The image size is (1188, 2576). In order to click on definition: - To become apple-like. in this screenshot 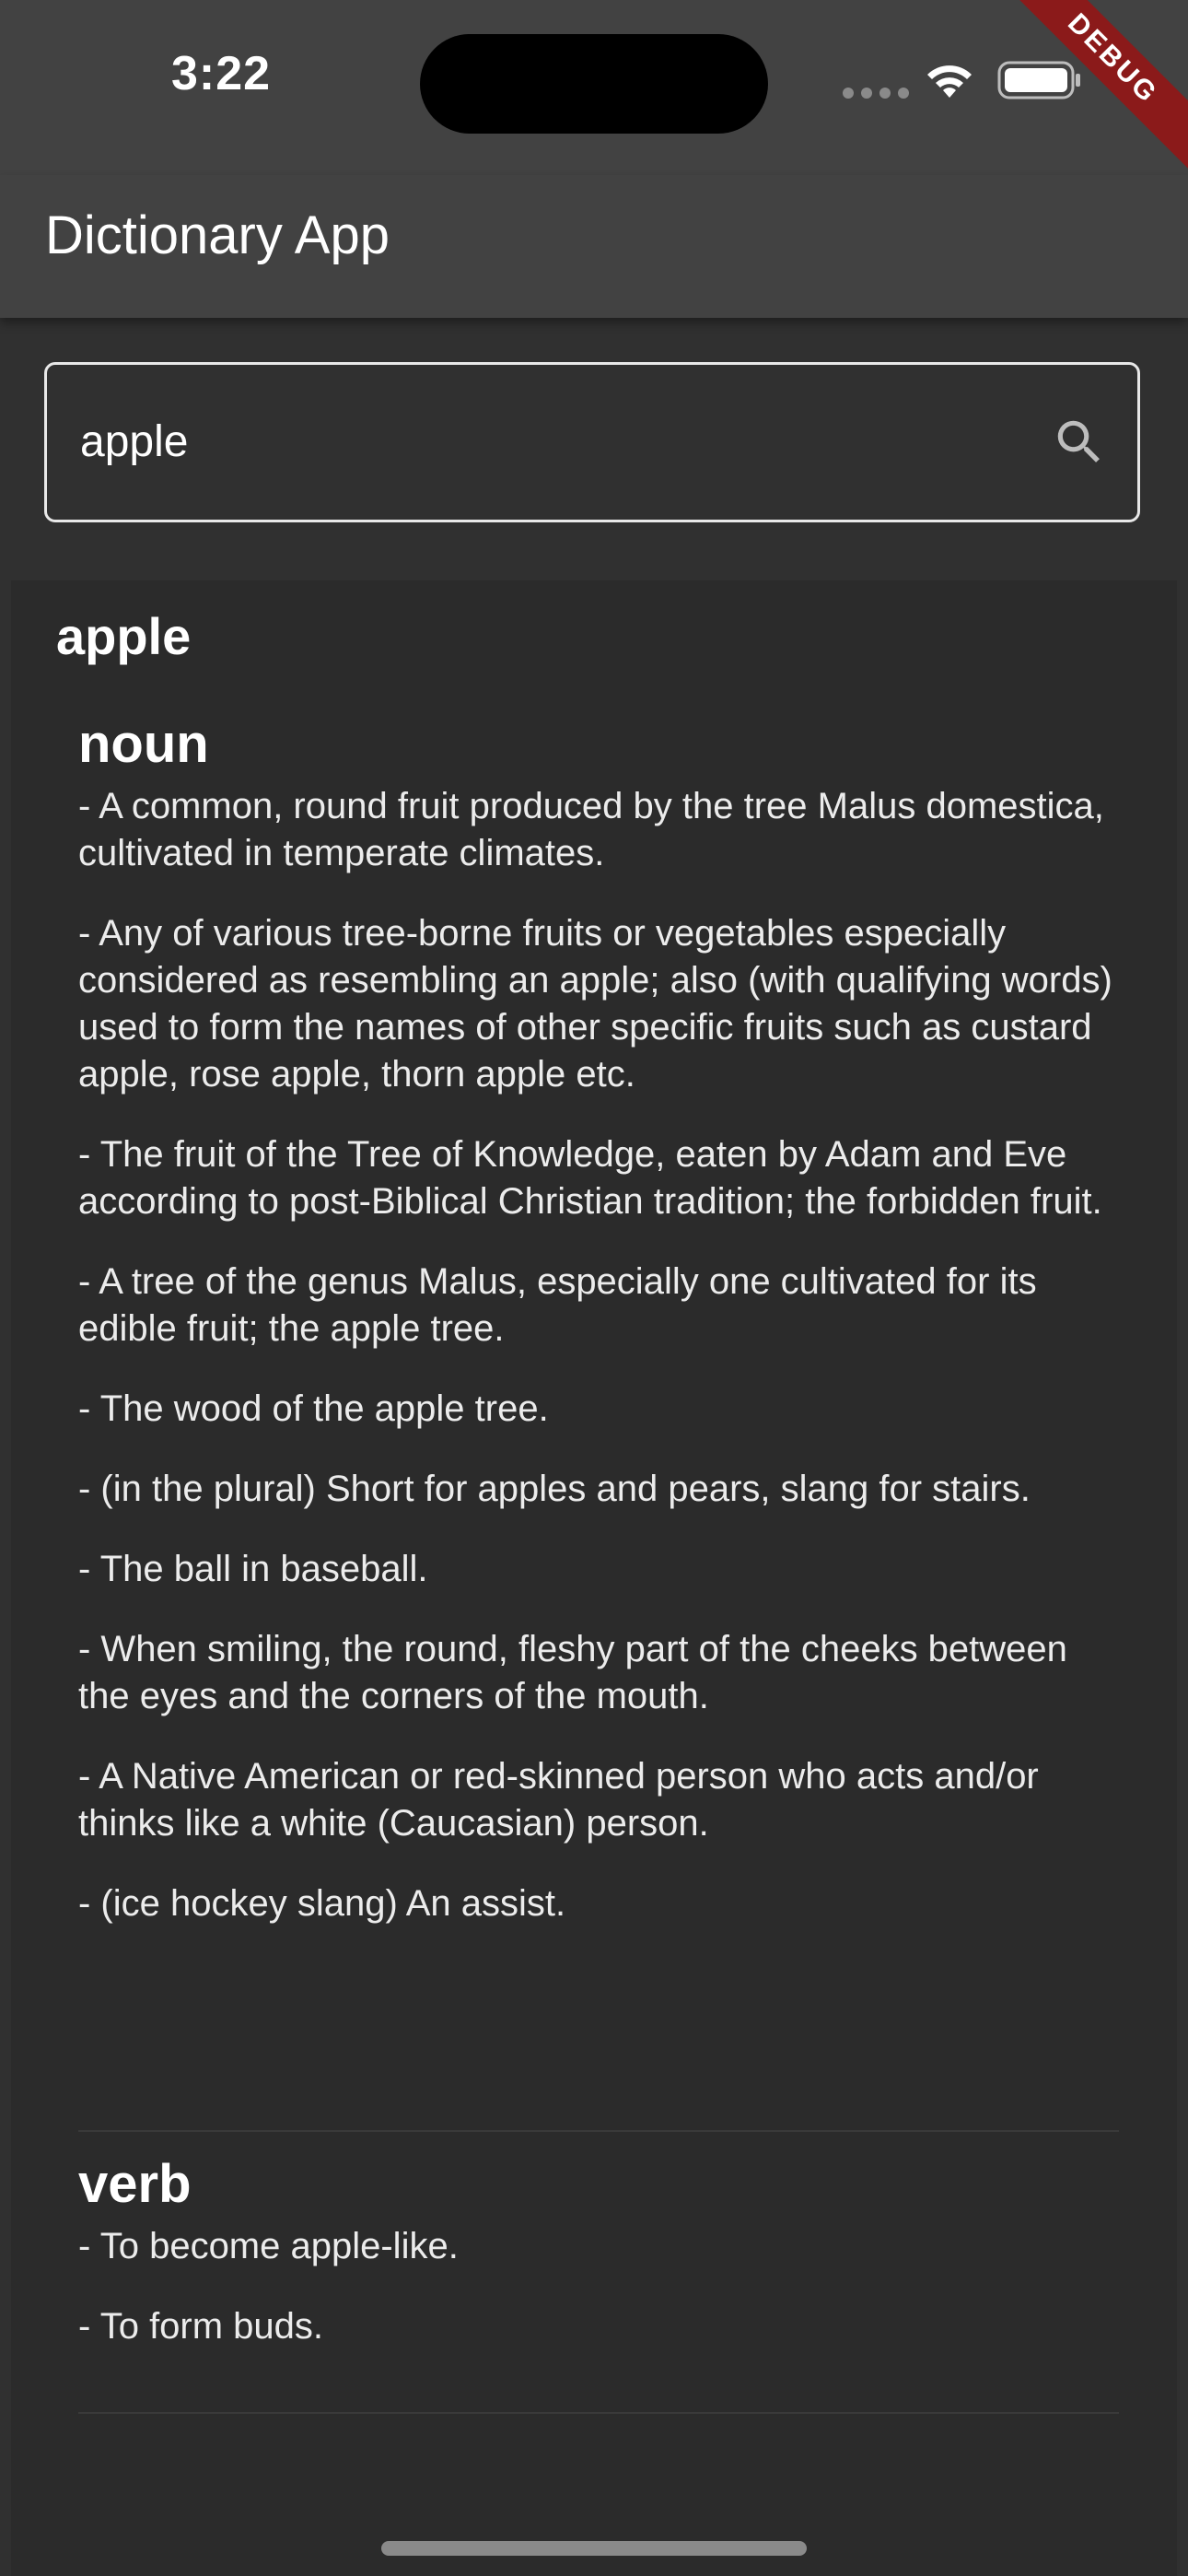, I will do `click(268, 2246)`.